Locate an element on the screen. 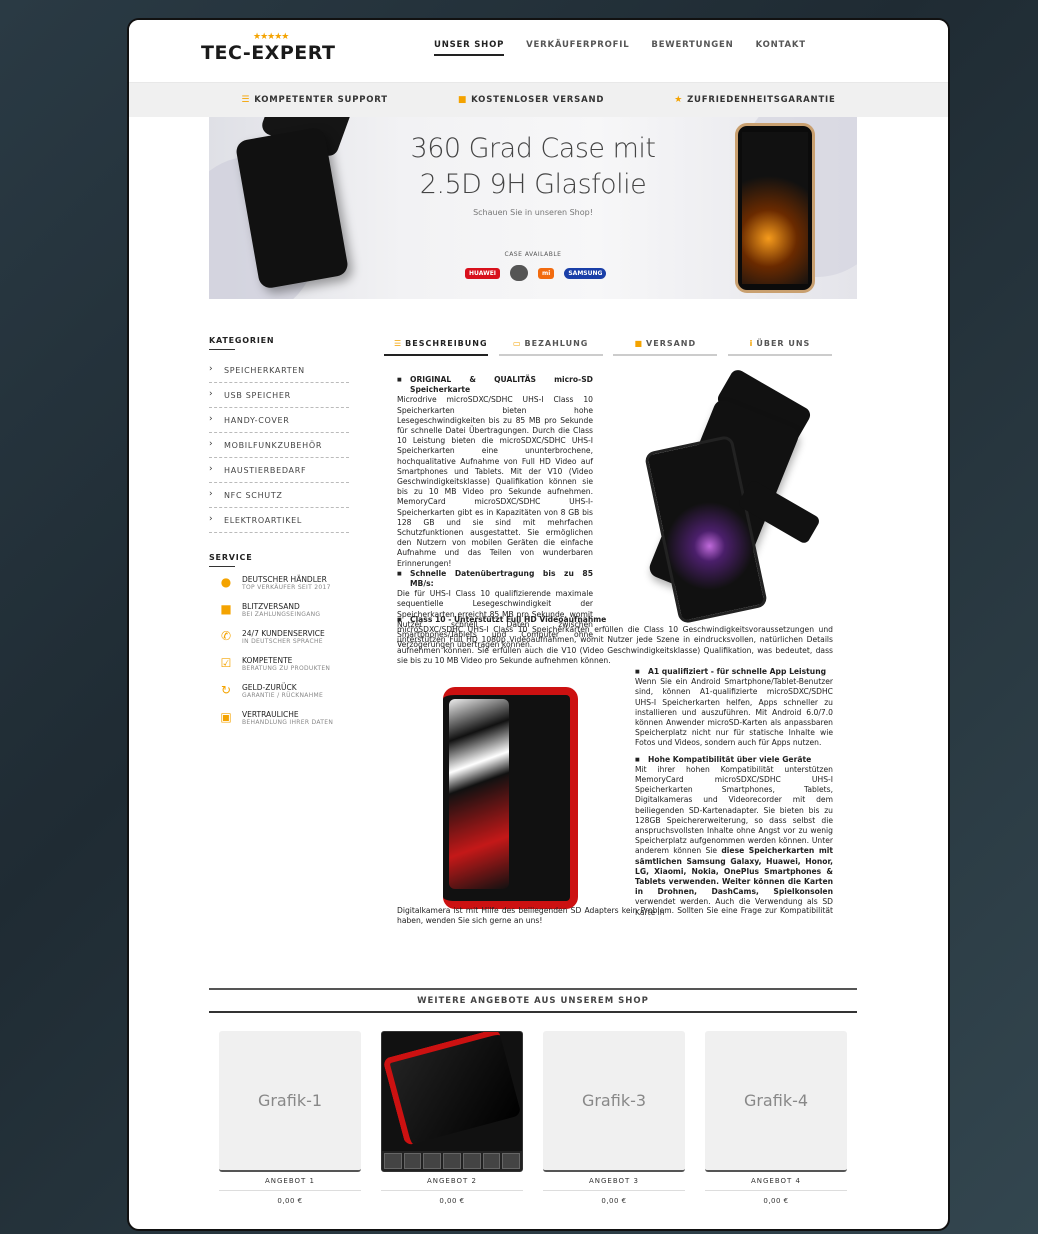 This screenshot has height=1234, width=1038. usp-support-label: KOMPETENTER SUPPORT is located at coordinates (321, 100).